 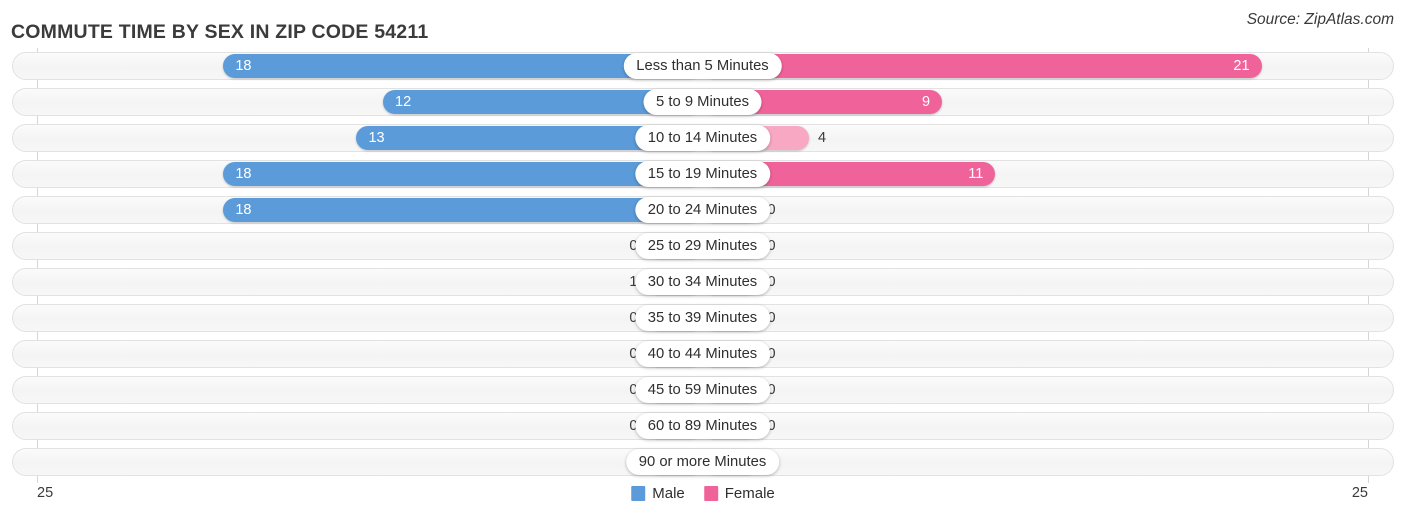 I want to click on bar-row: 18 21 Less than 5 Minutes, so click(x=703, y=66).